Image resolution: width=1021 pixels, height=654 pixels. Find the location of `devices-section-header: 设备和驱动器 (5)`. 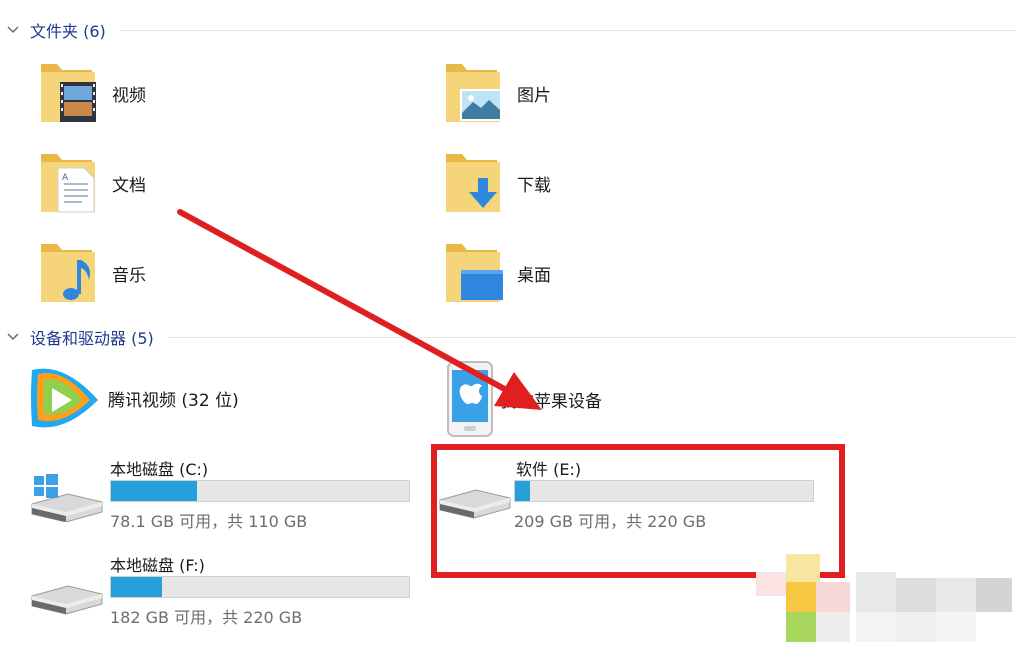

devices-section-header: 设备和驱动器 (5) is located at coordinates (511, 337).